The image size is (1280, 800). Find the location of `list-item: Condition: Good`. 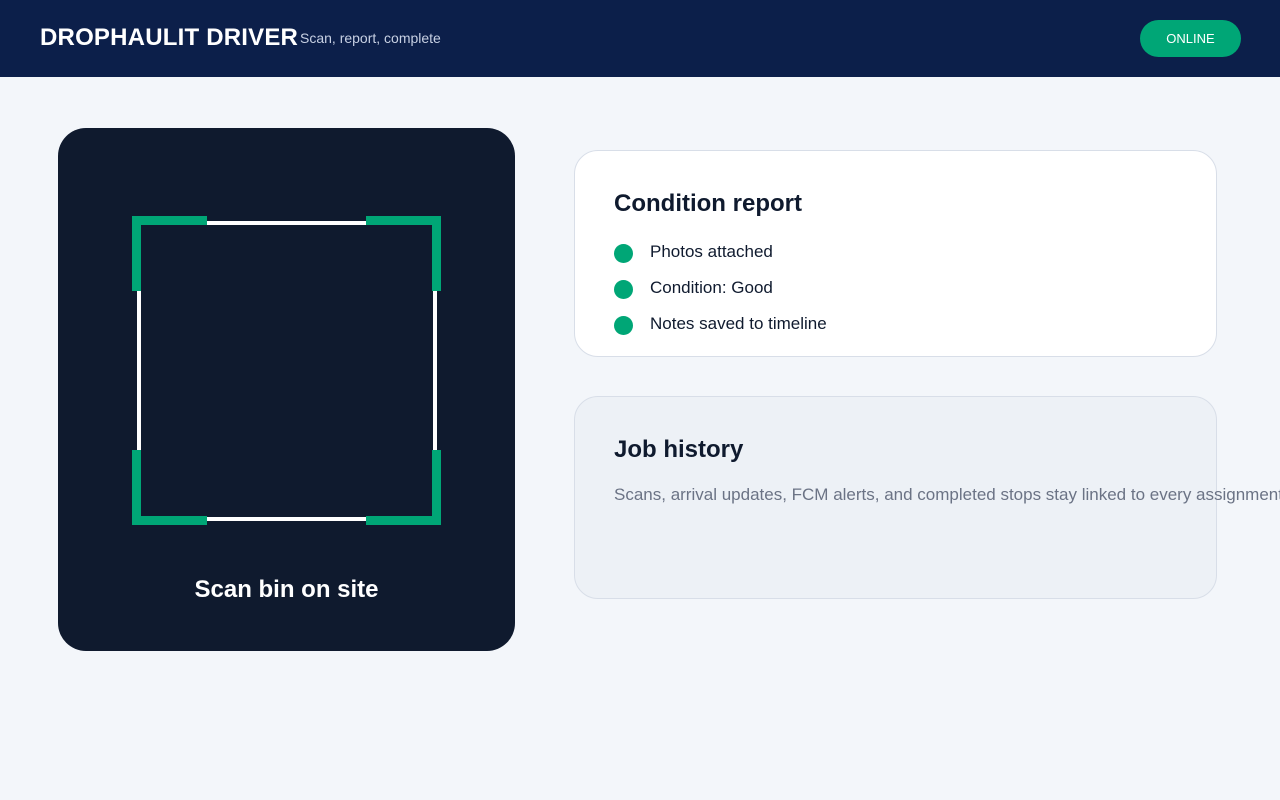

list-item: Condition: Good is located at coordinates (720, 296).